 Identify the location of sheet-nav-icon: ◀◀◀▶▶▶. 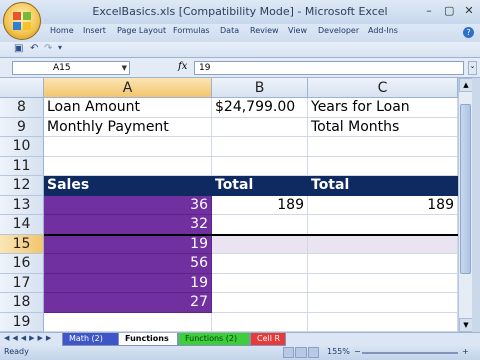
(29, 338).